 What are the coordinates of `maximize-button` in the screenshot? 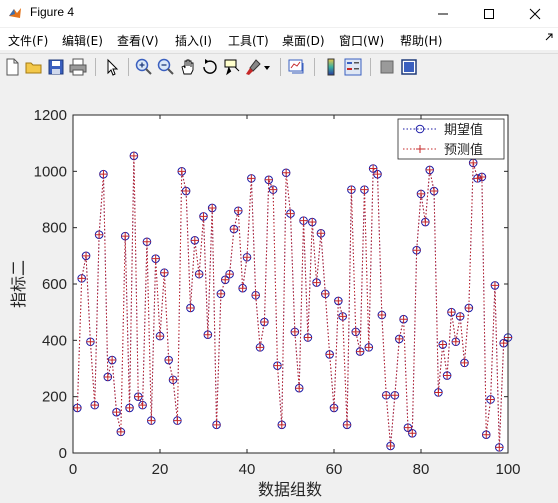 It's located at (489, 13).